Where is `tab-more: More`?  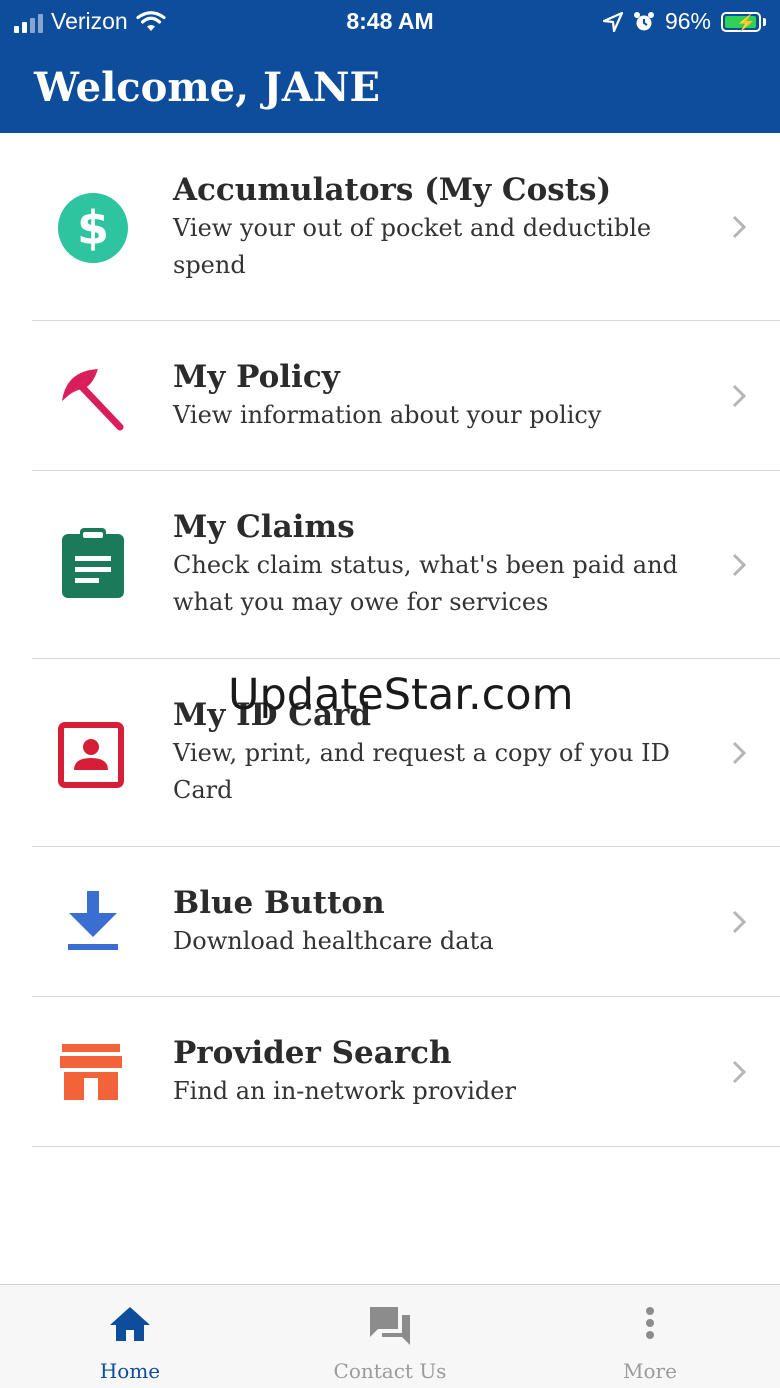 tab-more: More is located at coordinates (650, 1336).